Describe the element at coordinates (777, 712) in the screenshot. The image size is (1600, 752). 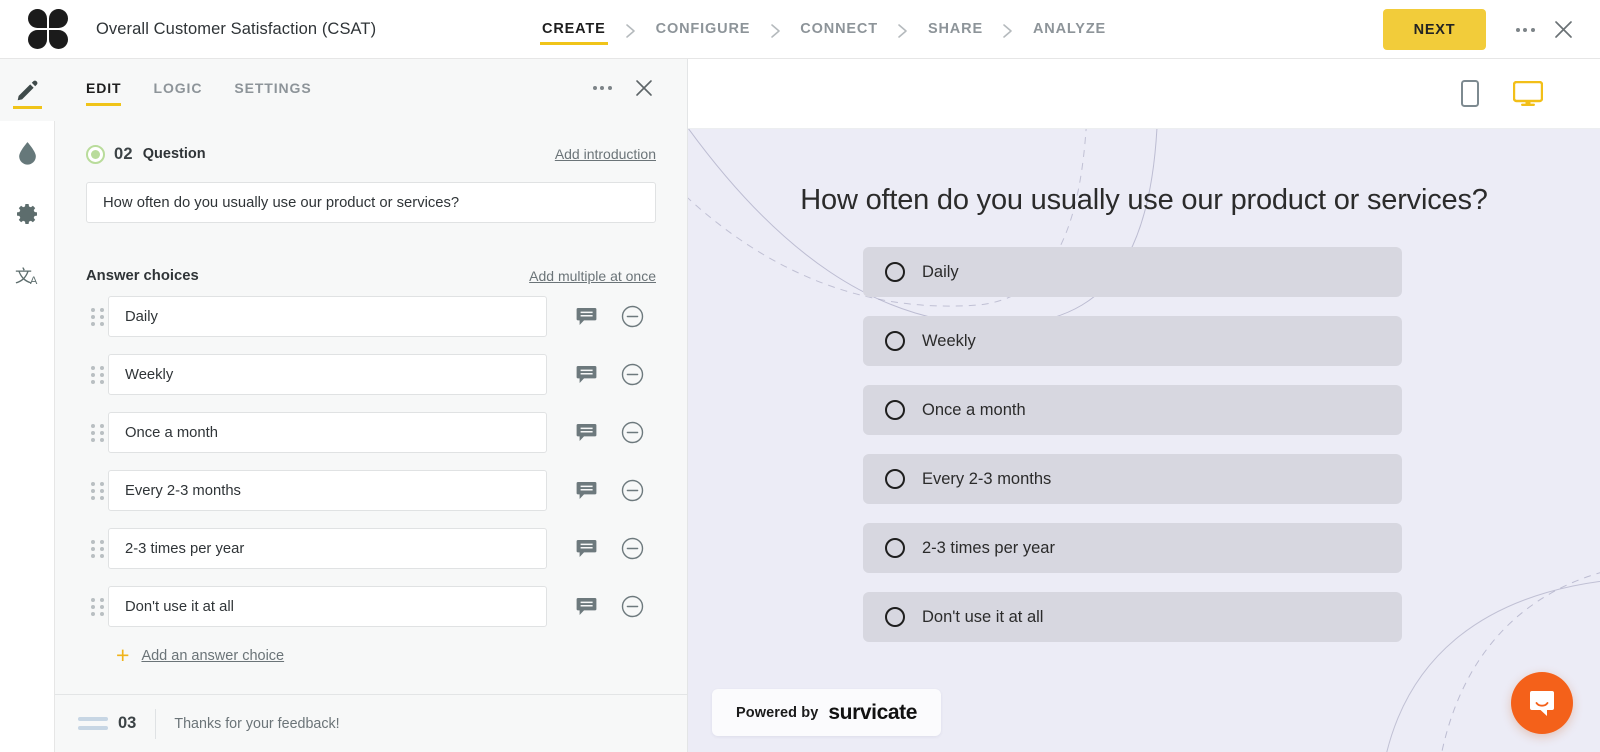
I see `powered-by-prefix: Powered by` at that location.